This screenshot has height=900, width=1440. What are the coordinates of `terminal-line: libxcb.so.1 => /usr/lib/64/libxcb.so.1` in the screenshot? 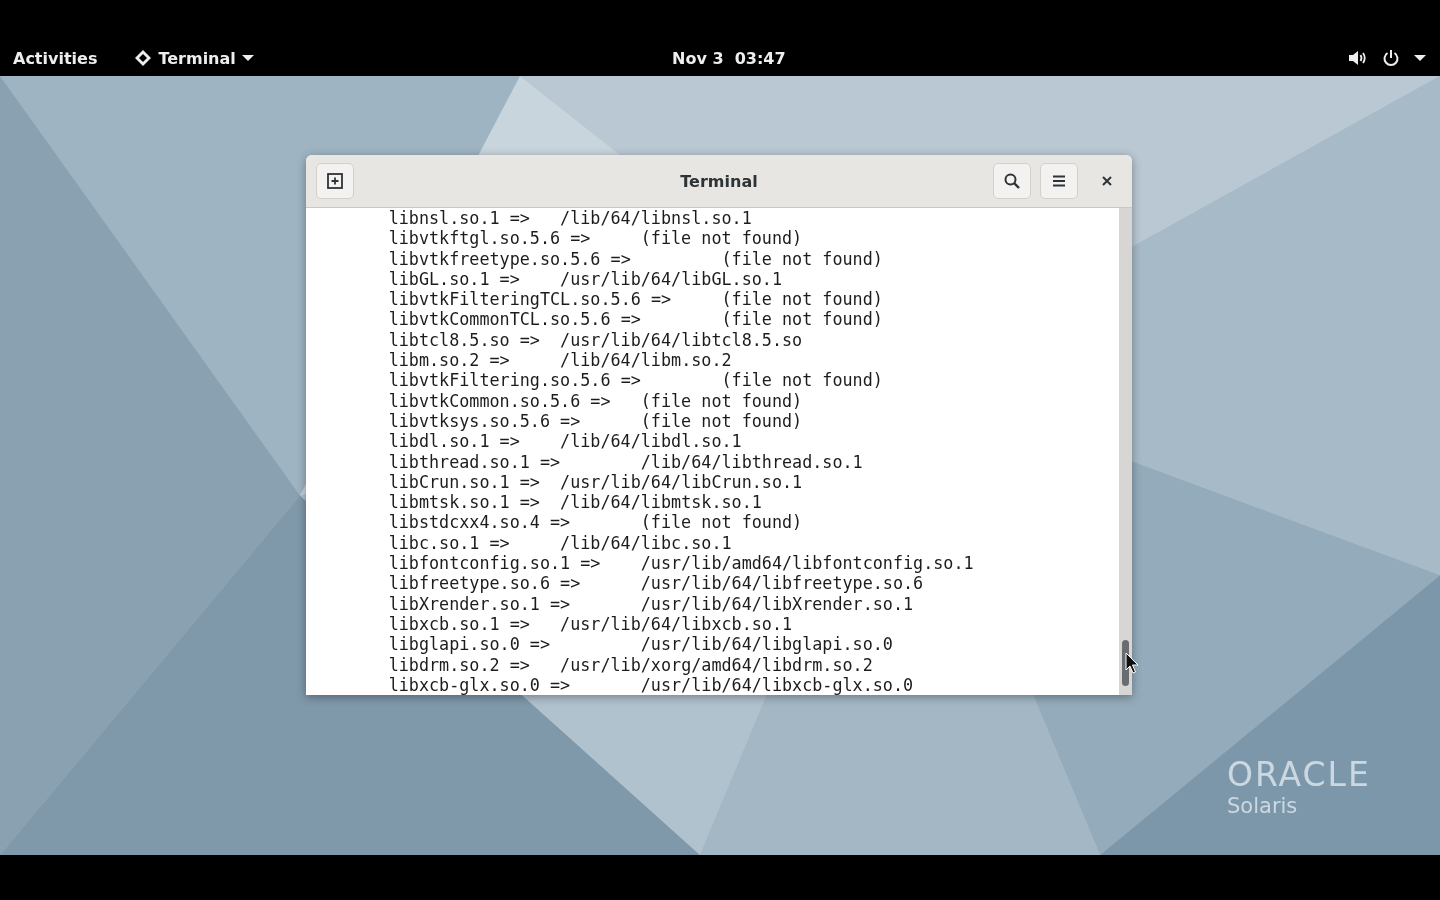 It's located at (590, 624).